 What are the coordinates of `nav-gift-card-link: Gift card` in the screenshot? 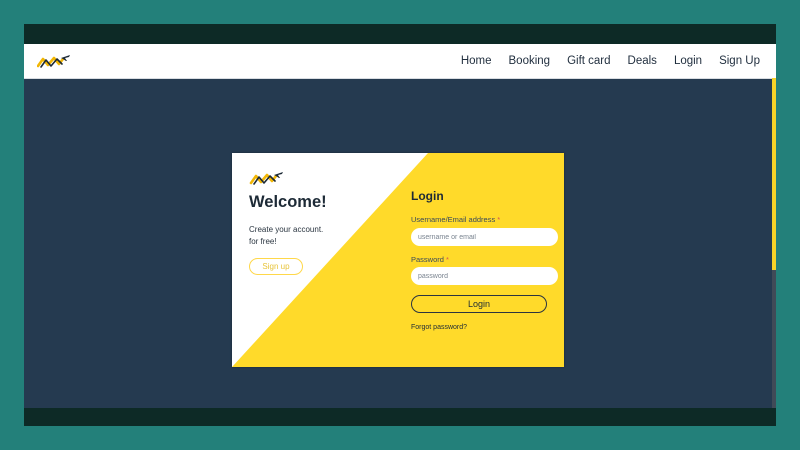 It's located at (588, 61).